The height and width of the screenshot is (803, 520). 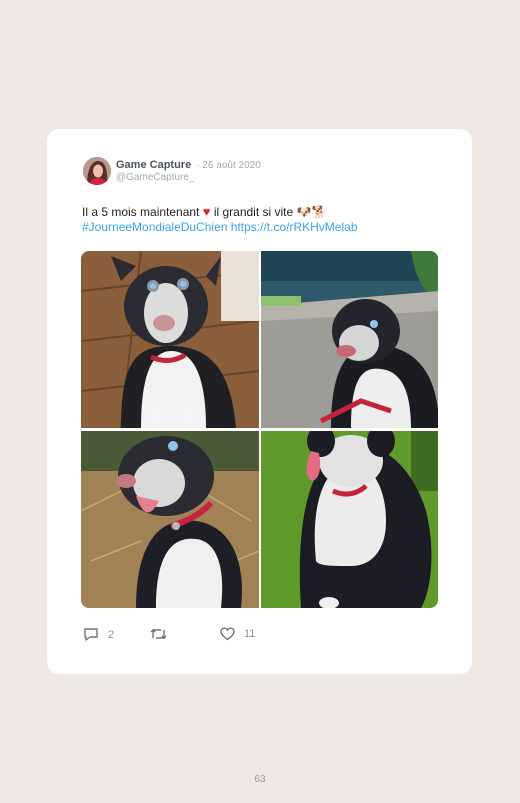 What do you see at coordinates (153, 165) in the screenshot?
I see `author-name: Game Capture` at bounding box center [153, 165].